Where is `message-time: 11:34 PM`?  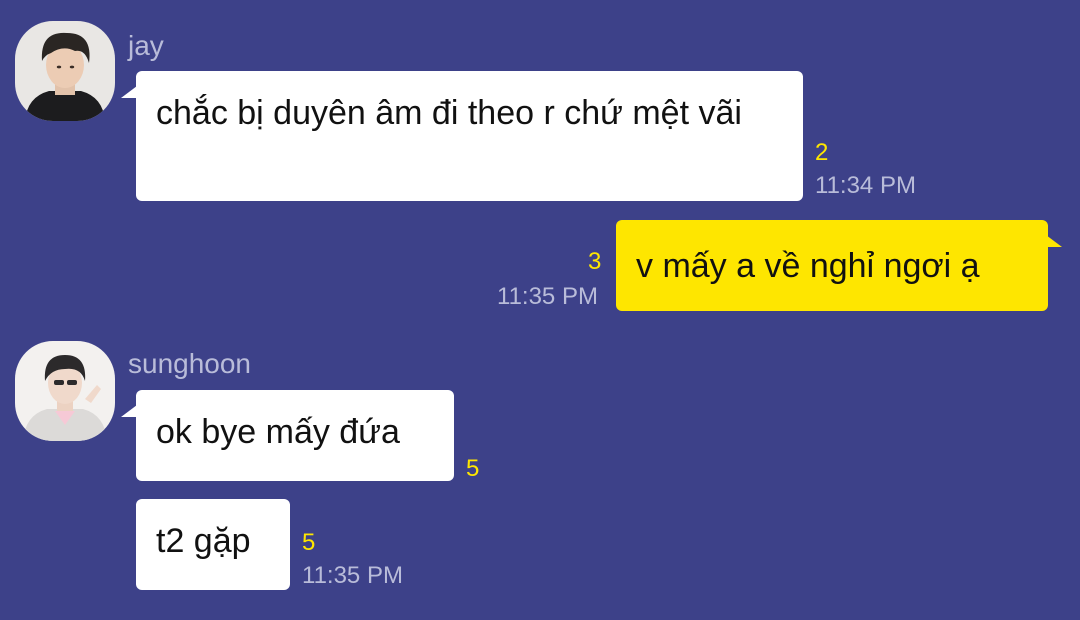
message-time: 11:34 PM is located at coordinates (865, 185).